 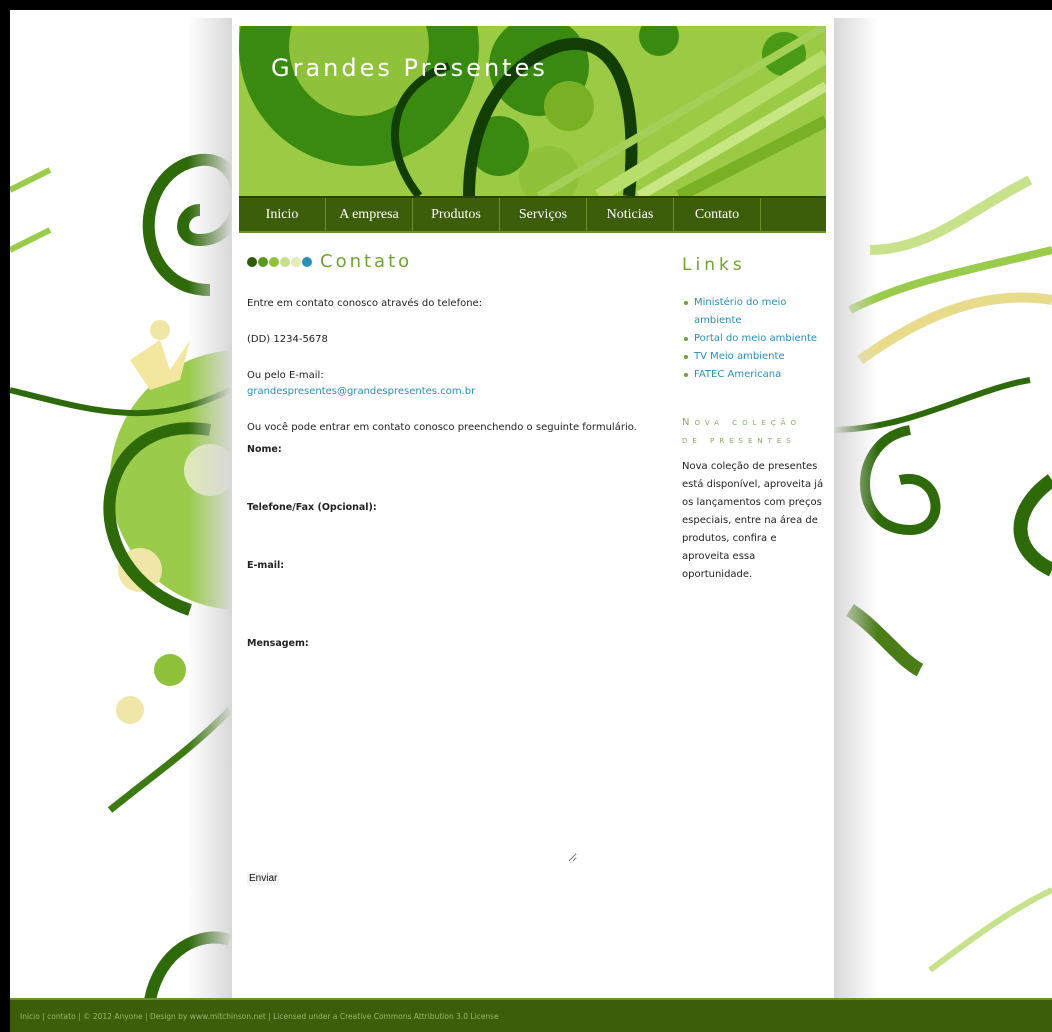 What do you see at coordinates (407, 602) in the screenshot?
I see `email-field` at bounding box center [407, 602].